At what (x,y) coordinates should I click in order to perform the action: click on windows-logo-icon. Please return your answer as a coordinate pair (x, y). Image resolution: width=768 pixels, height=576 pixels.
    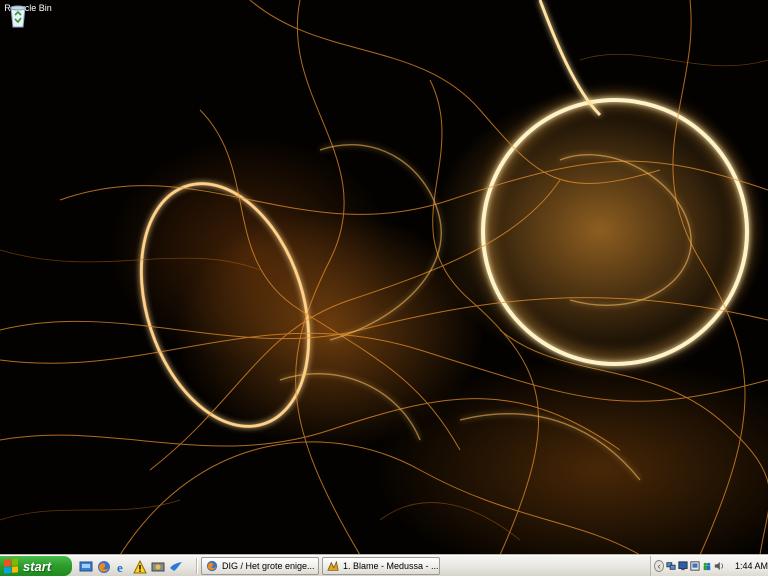
    Looking at the image, I should click on (11, 566).